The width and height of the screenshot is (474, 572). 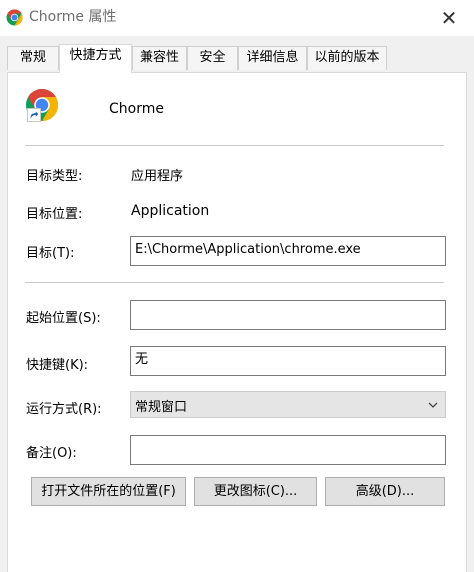 What do you see at coordinates (33, 58) in the screenshot?
I see `tab-general: 常规` at bounding box center [33, 58].